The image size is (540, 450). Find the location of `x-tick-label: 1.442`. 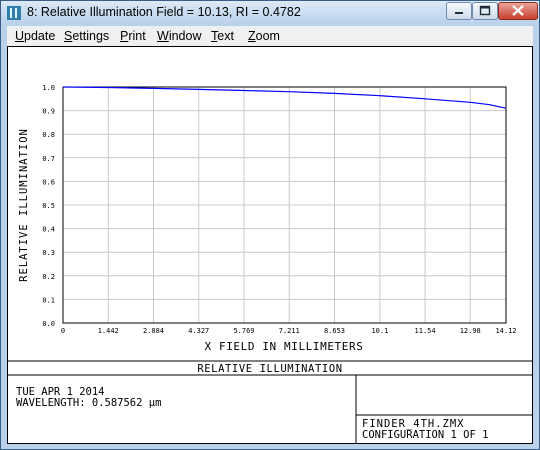

x-tick-label: 1.442 is located at coordinates (108, 331).